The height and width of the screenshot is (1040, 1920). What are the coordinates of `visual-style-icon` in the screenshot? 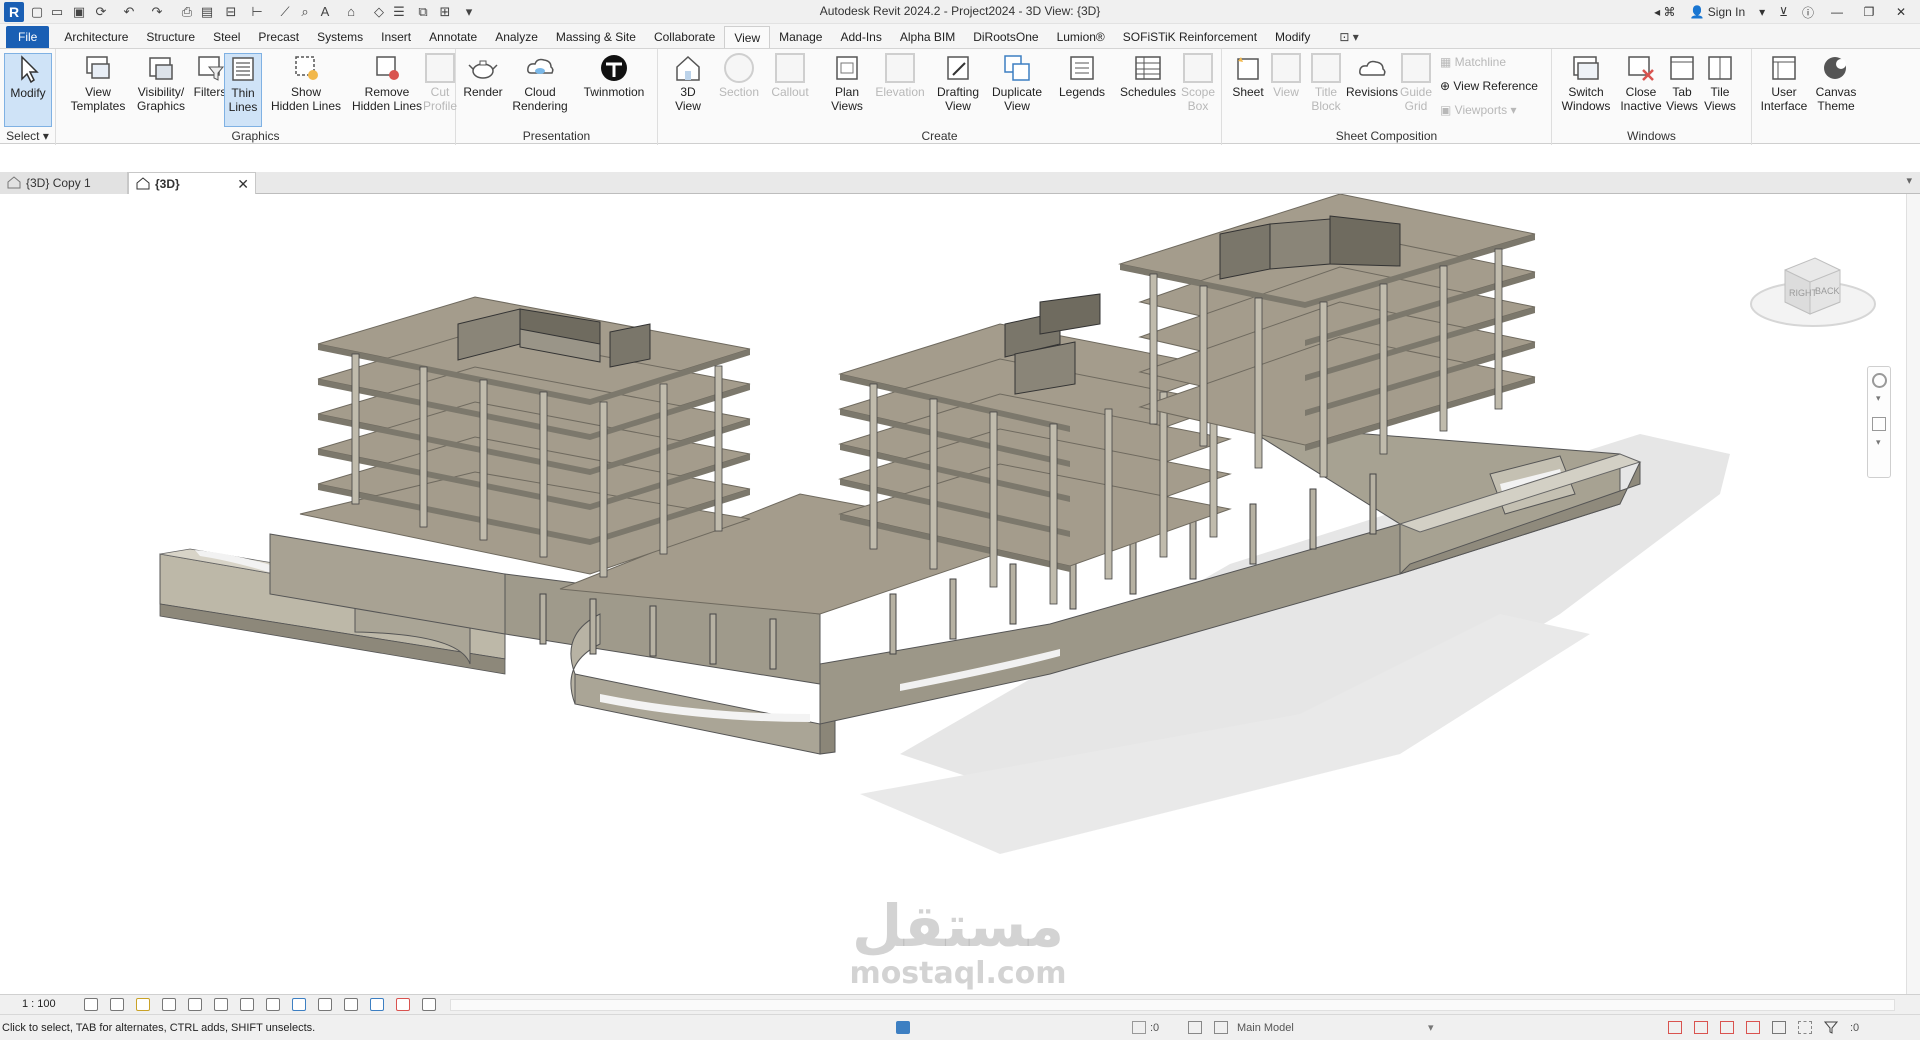 It's located at (117, 1004).